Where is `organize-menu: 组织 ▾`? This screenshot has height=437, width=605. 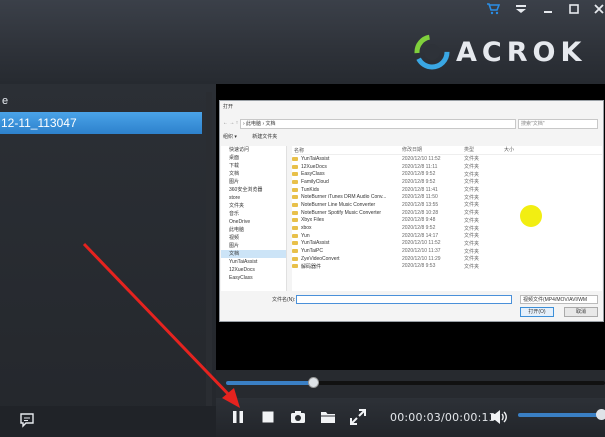
organize-menu: 组织 ▾ is located at coordinates (230, 137).